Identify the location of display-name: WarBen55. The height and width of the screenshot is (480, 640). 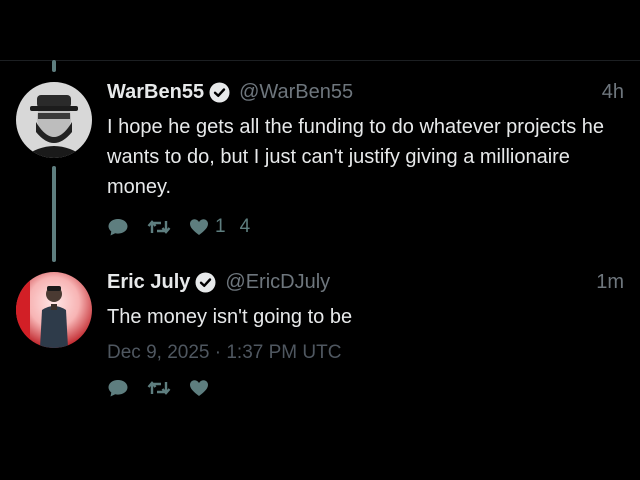
(155, 92).